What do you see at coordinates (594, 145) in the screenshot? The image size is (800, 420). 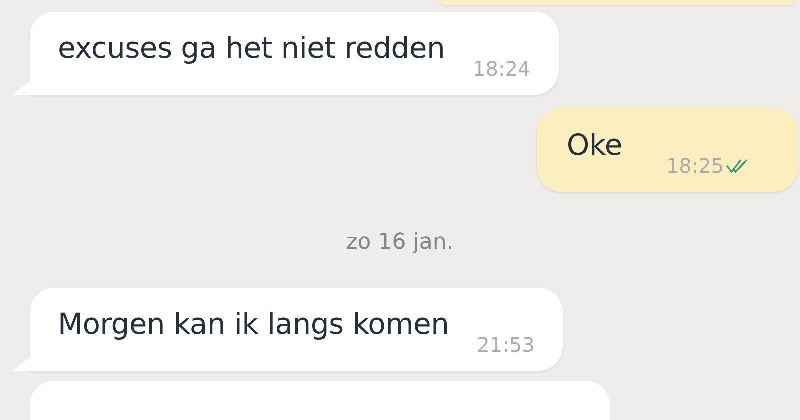 I see `message-text: Oke` at bounding box center [594, 145].